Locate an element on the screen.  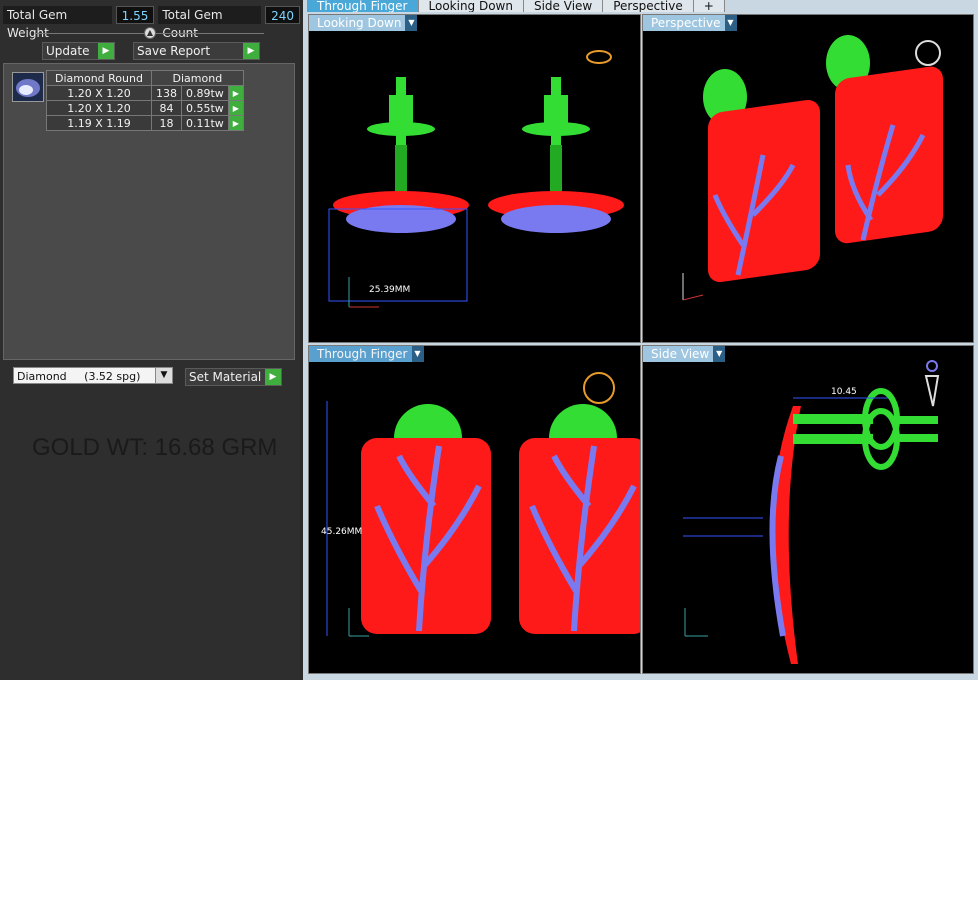
tab-side-view: Side View is located at coordinates (563, 6).